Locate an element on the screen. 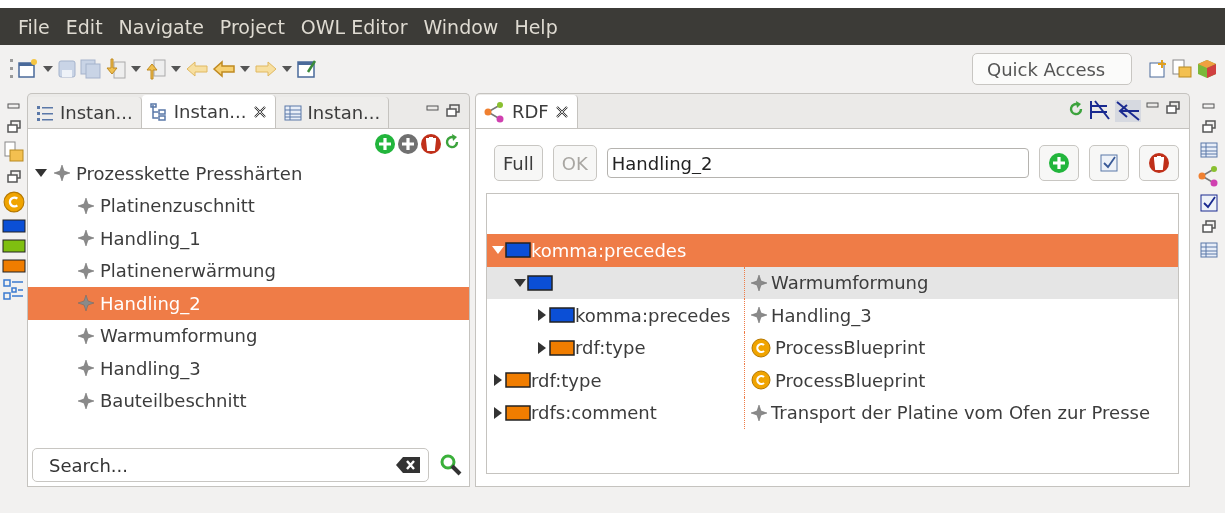 This screenshot has width=1225, height=513. tree-item: Handling_1 is located at coordinates (248, 238).